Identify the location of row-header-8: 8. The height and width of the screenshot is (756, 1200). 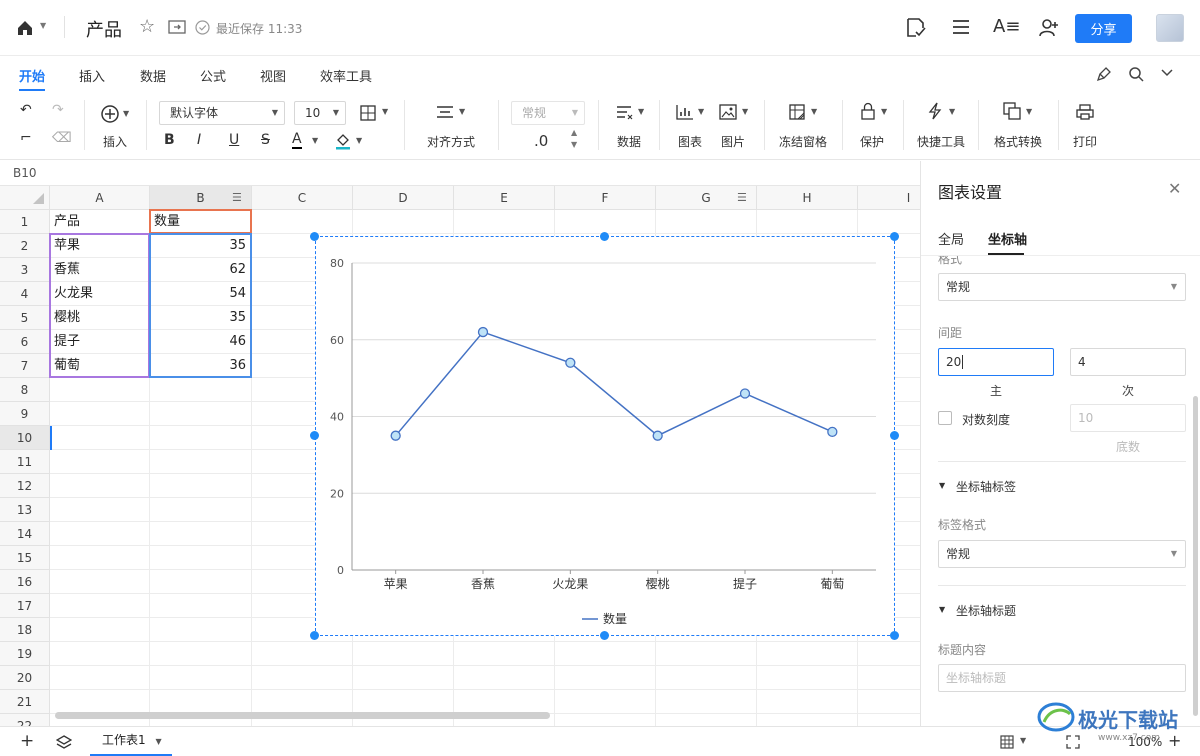
(25, 390).